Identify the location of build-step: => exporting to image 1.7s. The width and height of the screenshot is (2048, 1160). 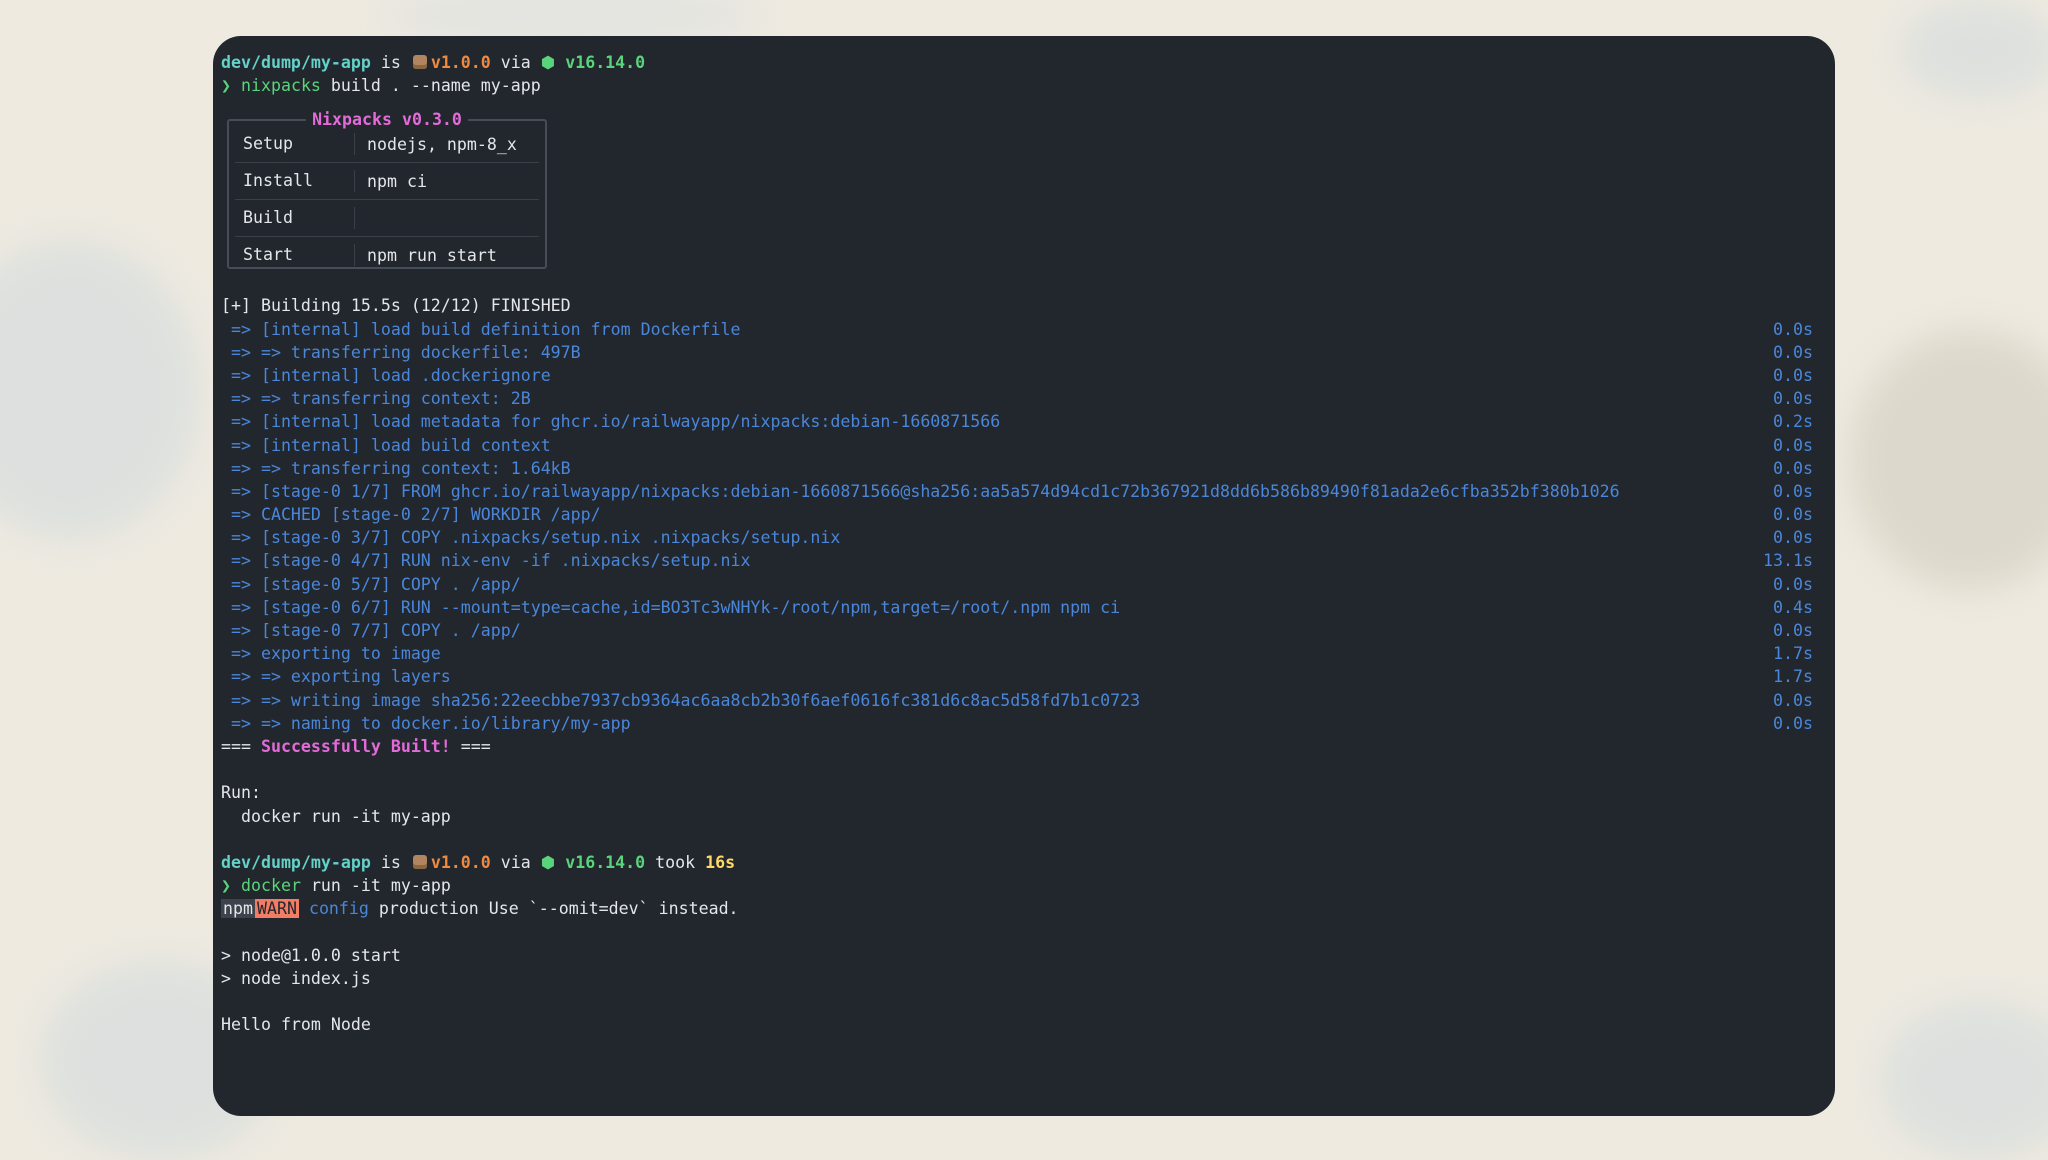
(1028, 653).